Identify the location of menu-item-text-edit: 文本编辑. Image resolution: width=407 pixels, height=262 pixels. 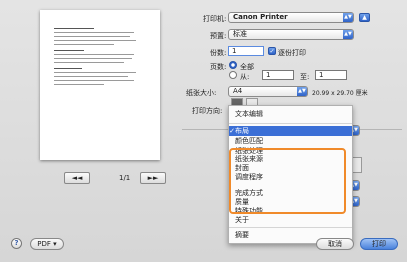
(290, 114).